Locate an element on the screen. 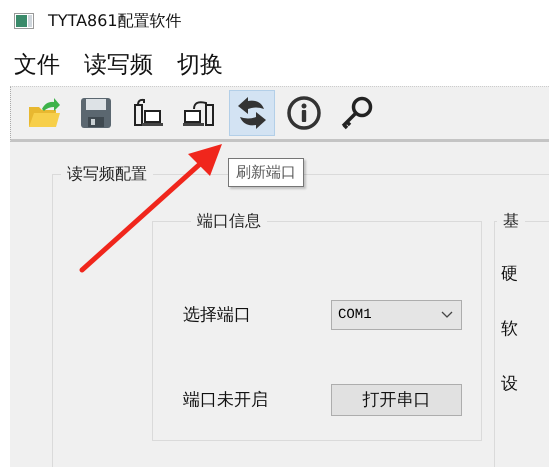 The image size is (549, 467). field-label: 软 is located at coordinates (510, 329).